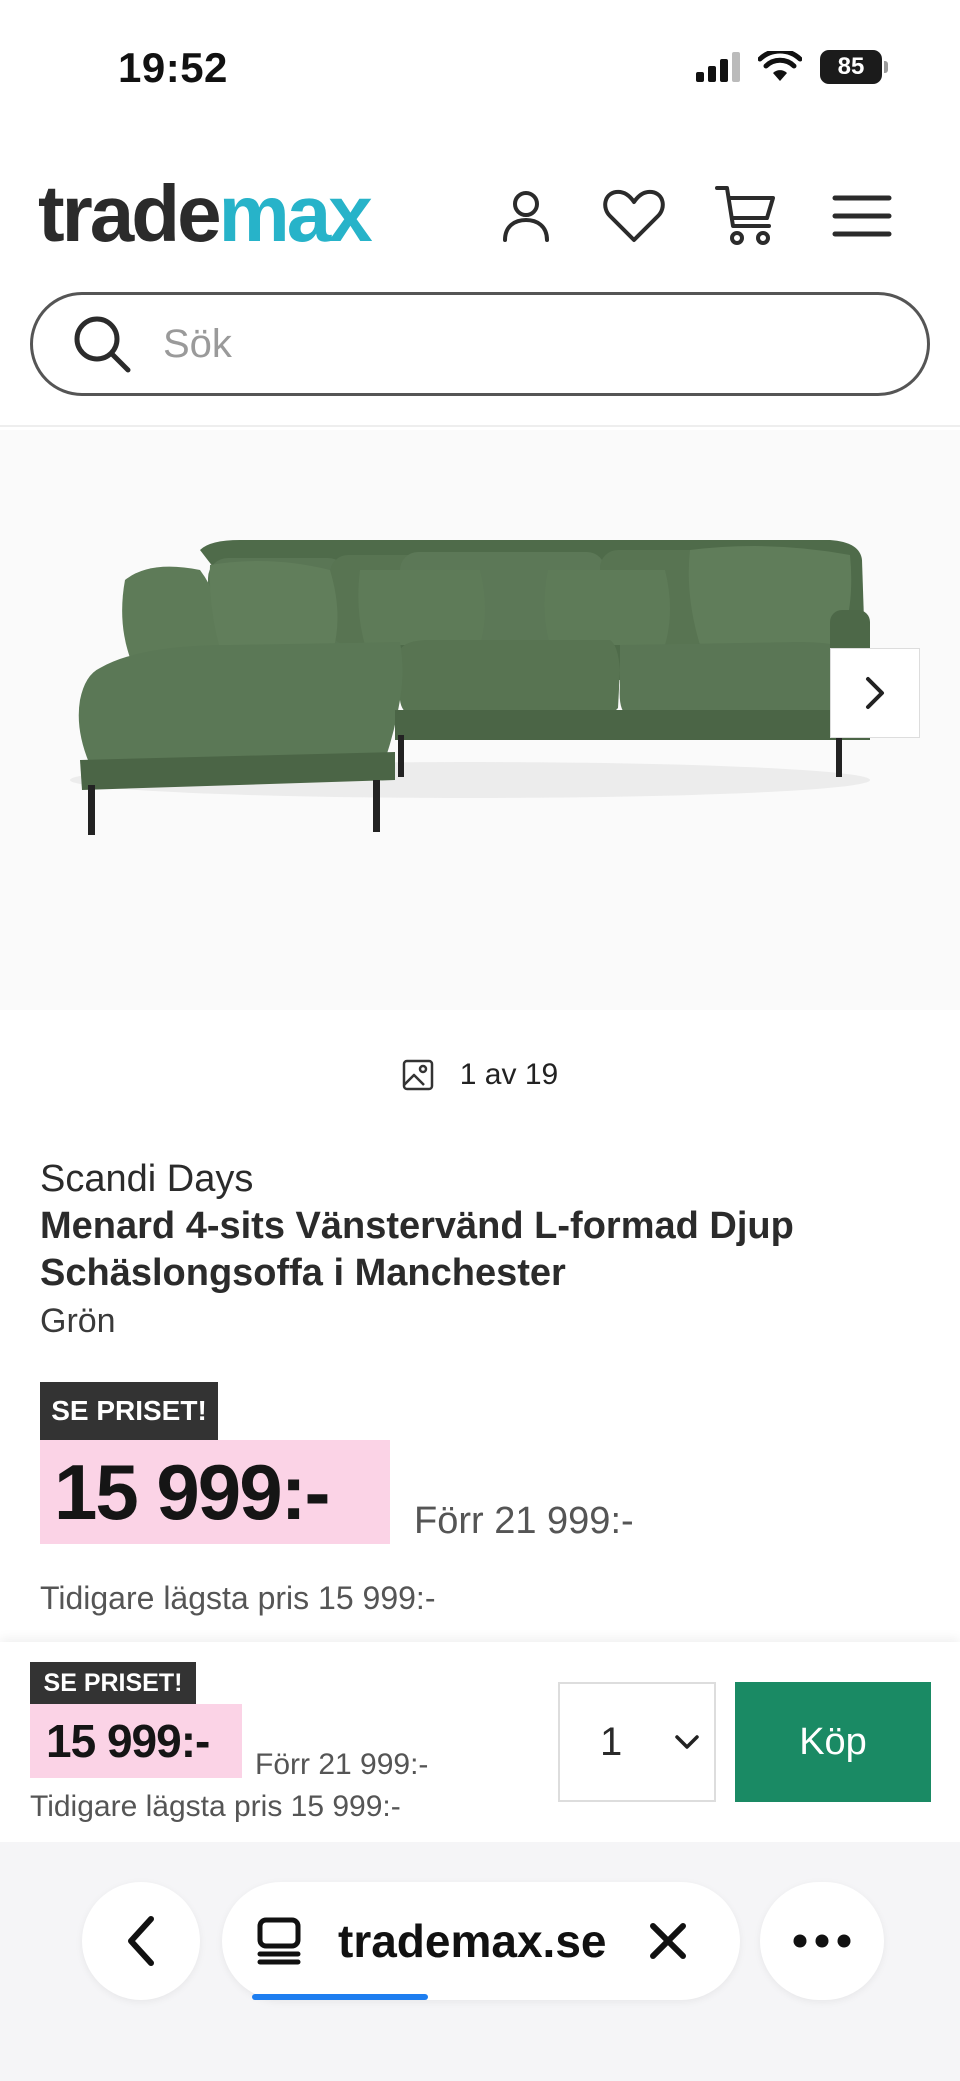 Image resolution: width=960 pixels, height=2081 pixels. I want to click on sticky-price: 15 999:-, so click(136, 1741).